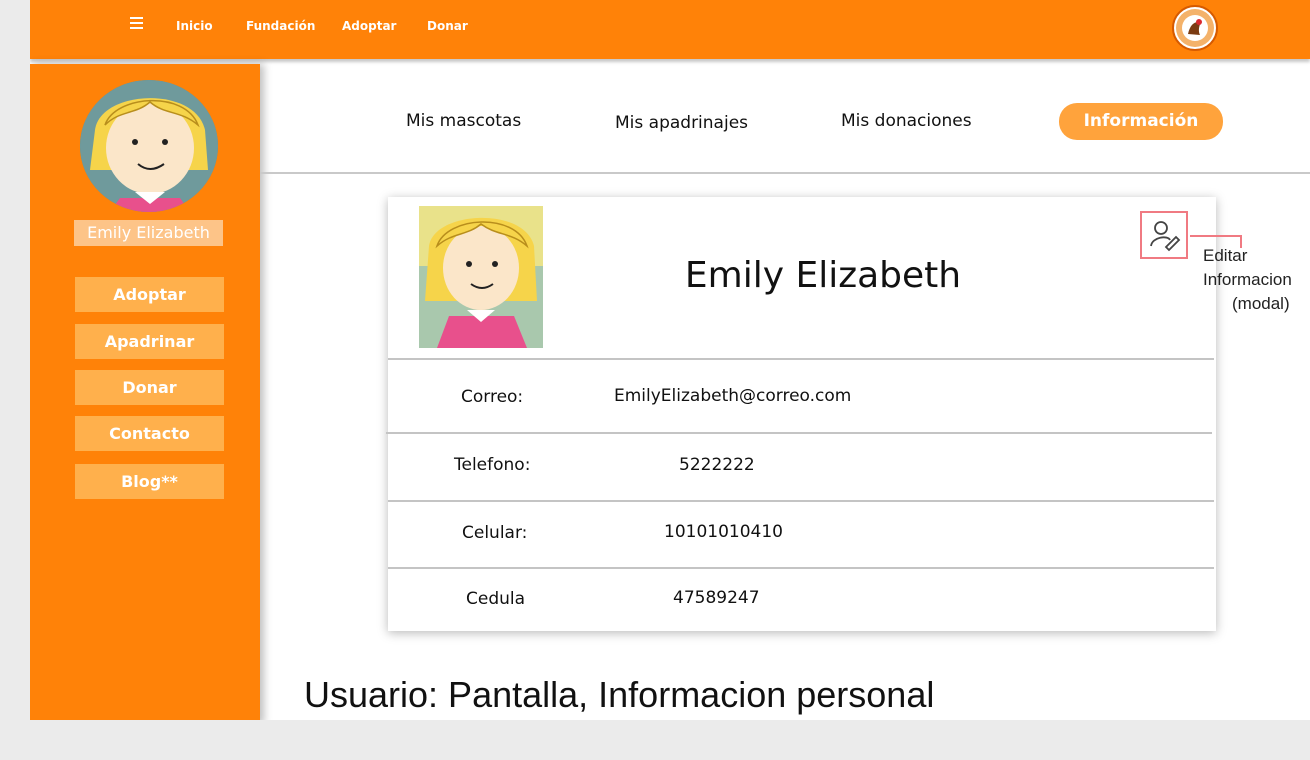 The height and width of the screenshot is (760, 1310). Describe the element at coordinates (447, 26) in the screenshot. I see `nav-link-donar: Donar` at that location.